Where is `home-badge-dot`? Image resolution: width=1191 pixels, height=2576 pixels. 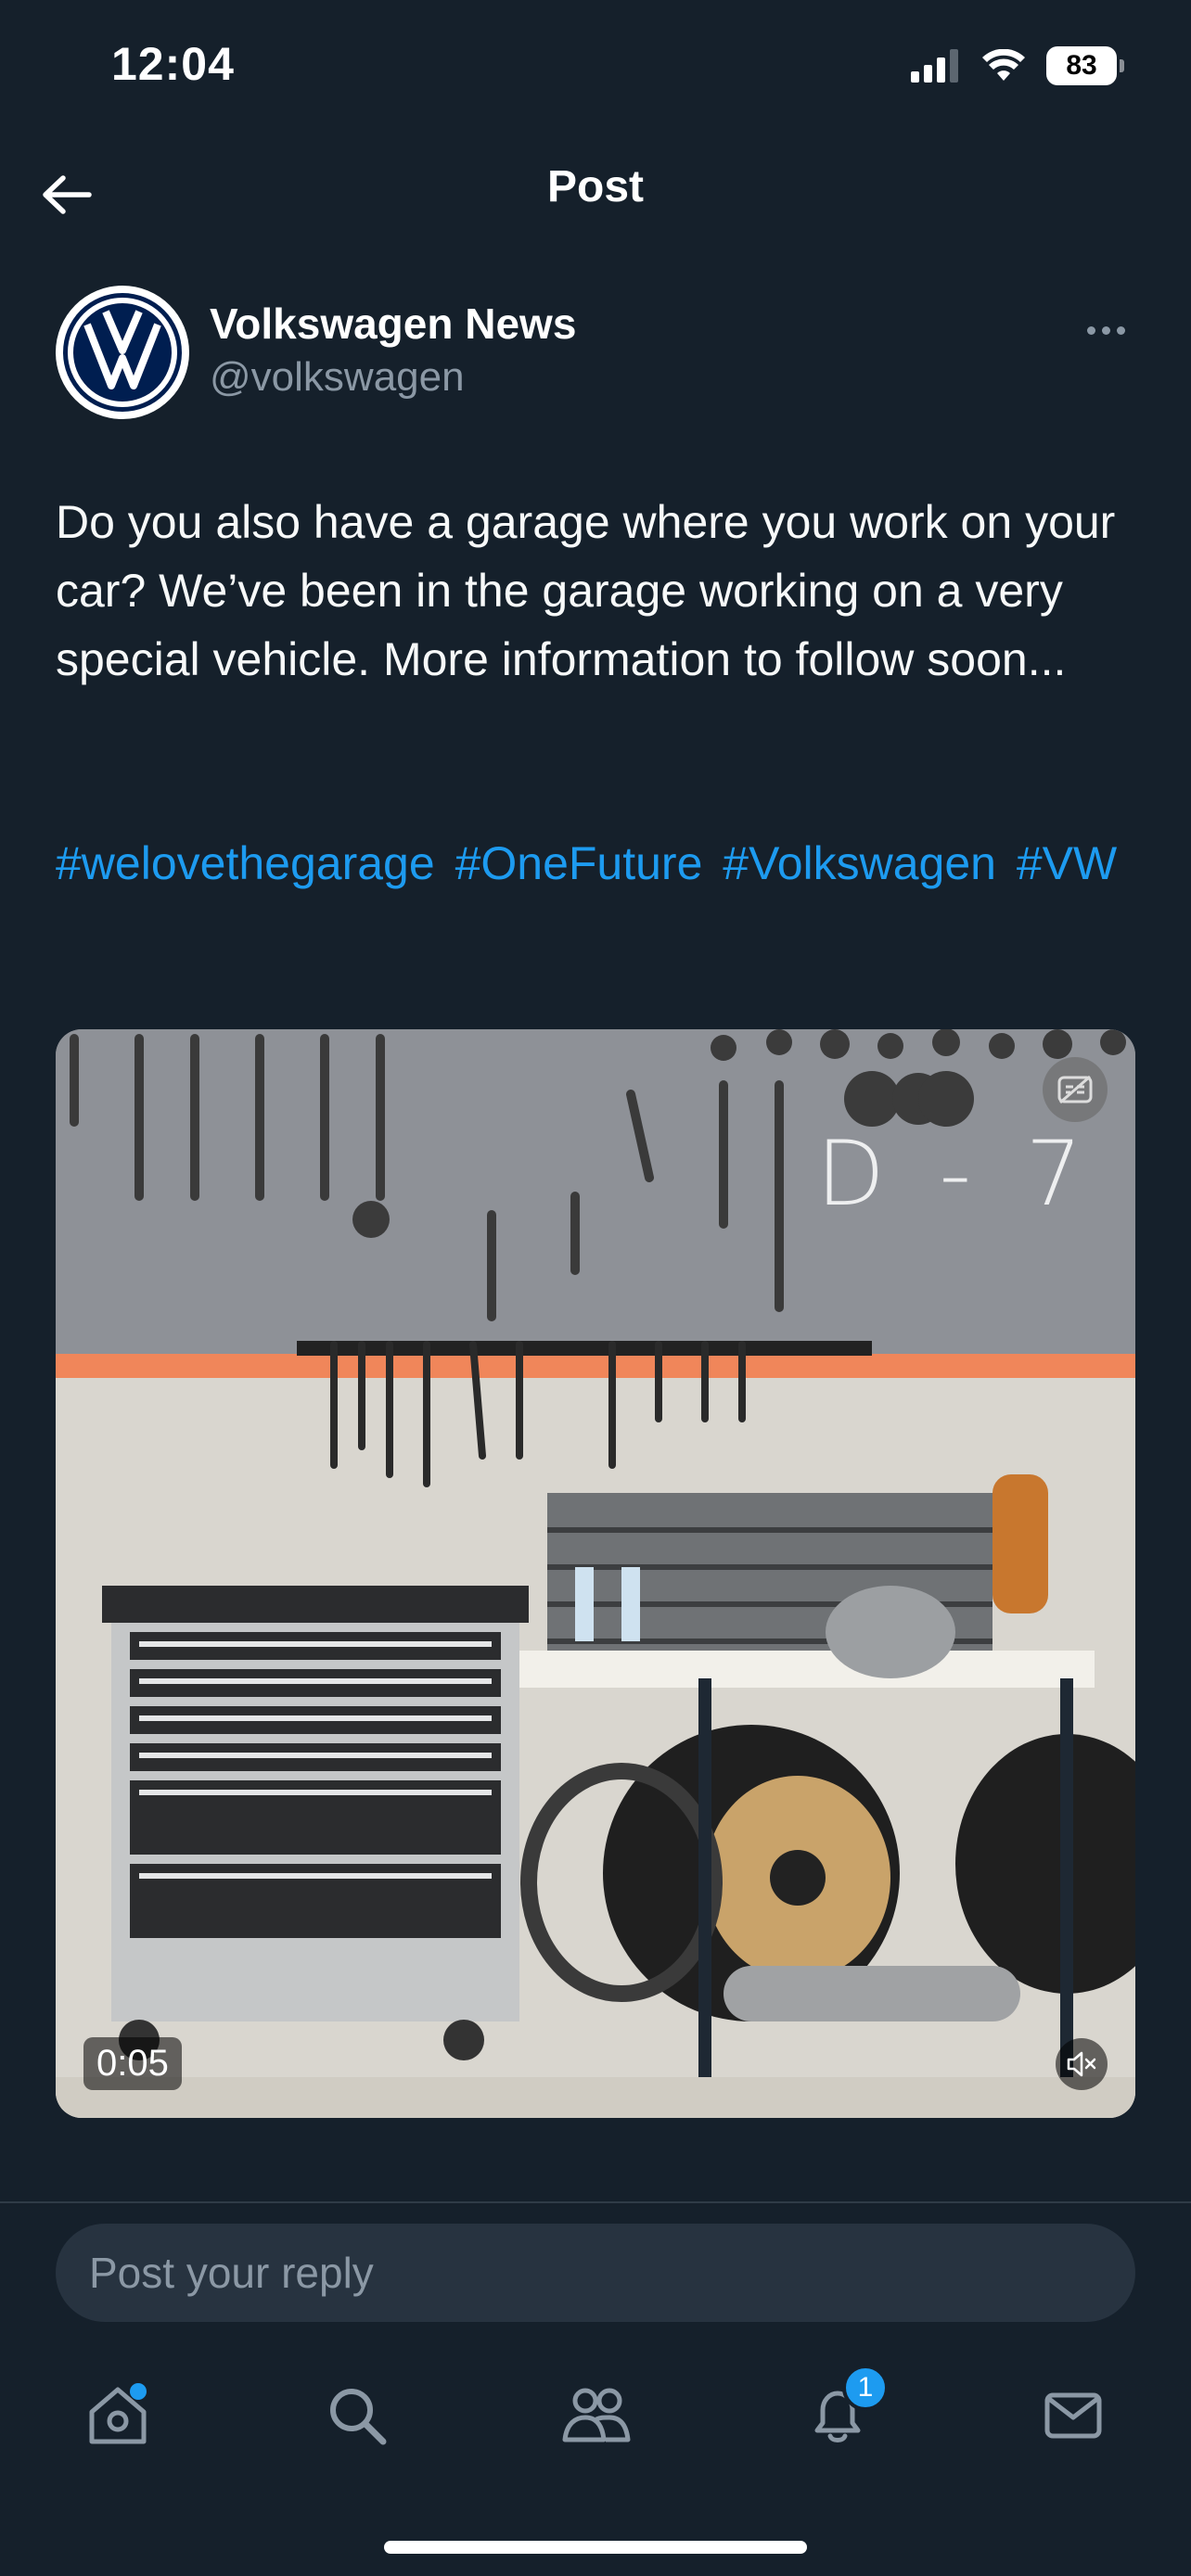
home-badge-dot is located at coordinates (138, 2392).